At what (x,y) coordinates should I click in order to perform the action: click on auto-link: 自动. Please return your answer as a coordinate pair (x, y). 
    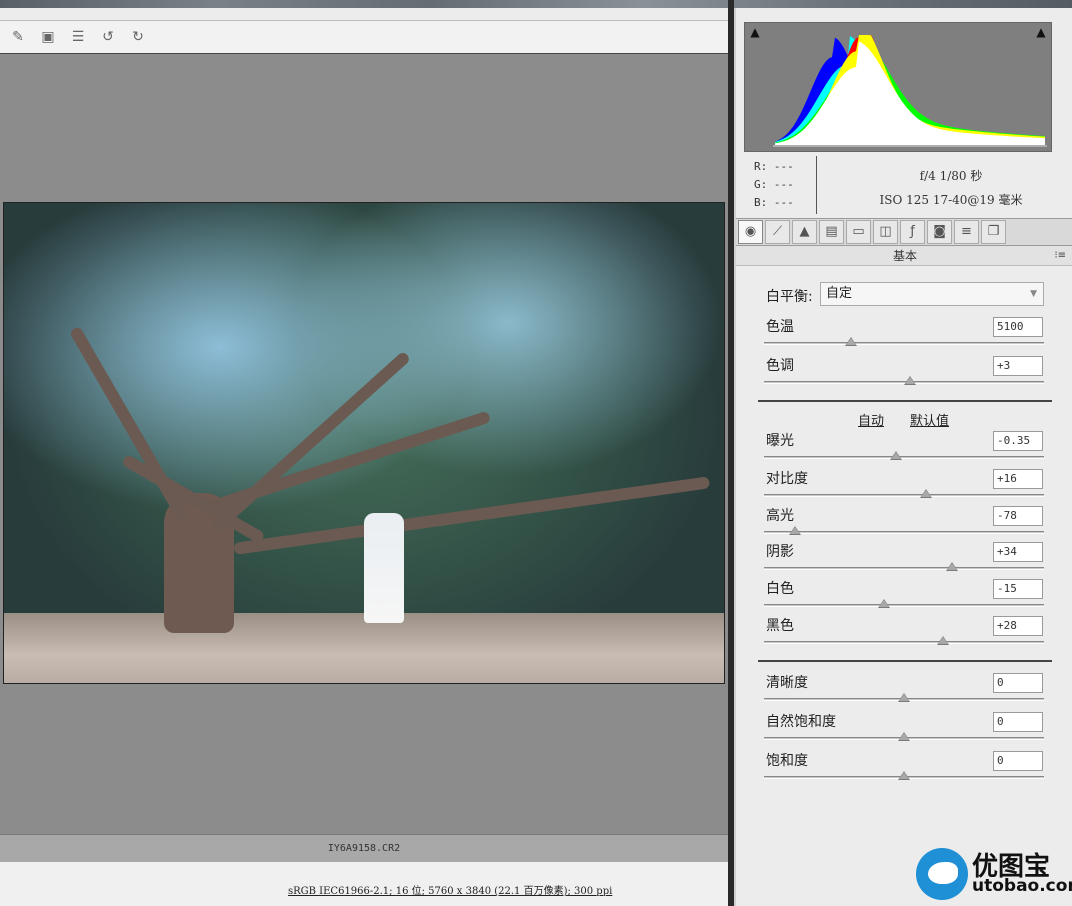
    Looking at the image, I should click on (871, 419).